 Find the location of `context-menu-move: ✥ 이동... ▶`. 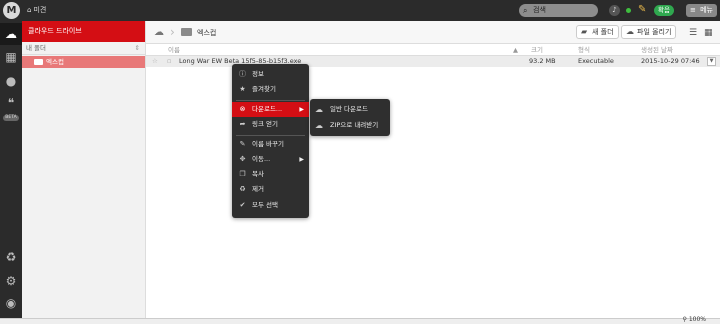

context-menu-move: ✥ 이동... ▶ is located at coordinates (270, 159).